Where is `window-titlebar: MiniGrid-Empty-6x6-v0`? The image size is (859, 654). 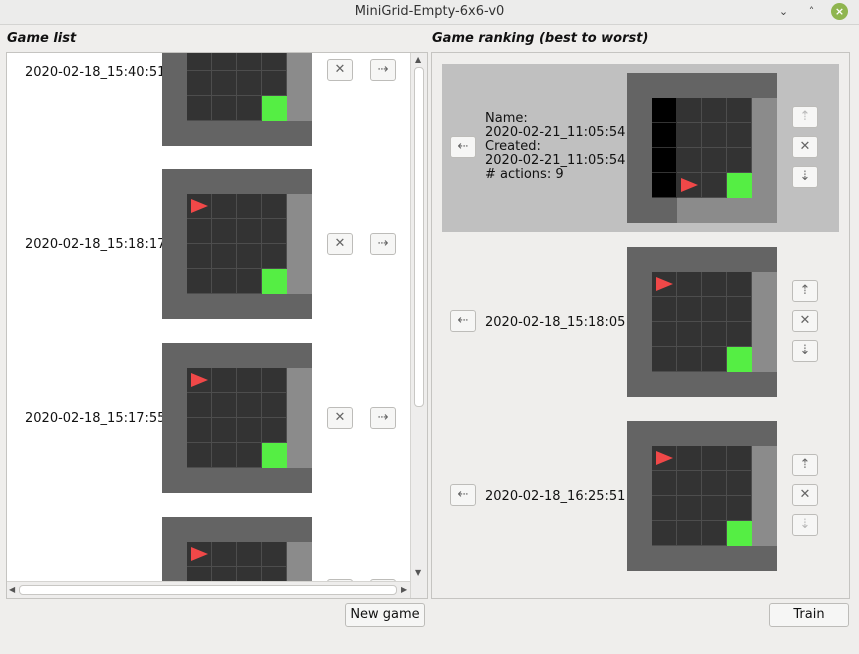 window-titlebar: MiniGrid-Empty-6x6-v0 is located at coordinates (429, 12).